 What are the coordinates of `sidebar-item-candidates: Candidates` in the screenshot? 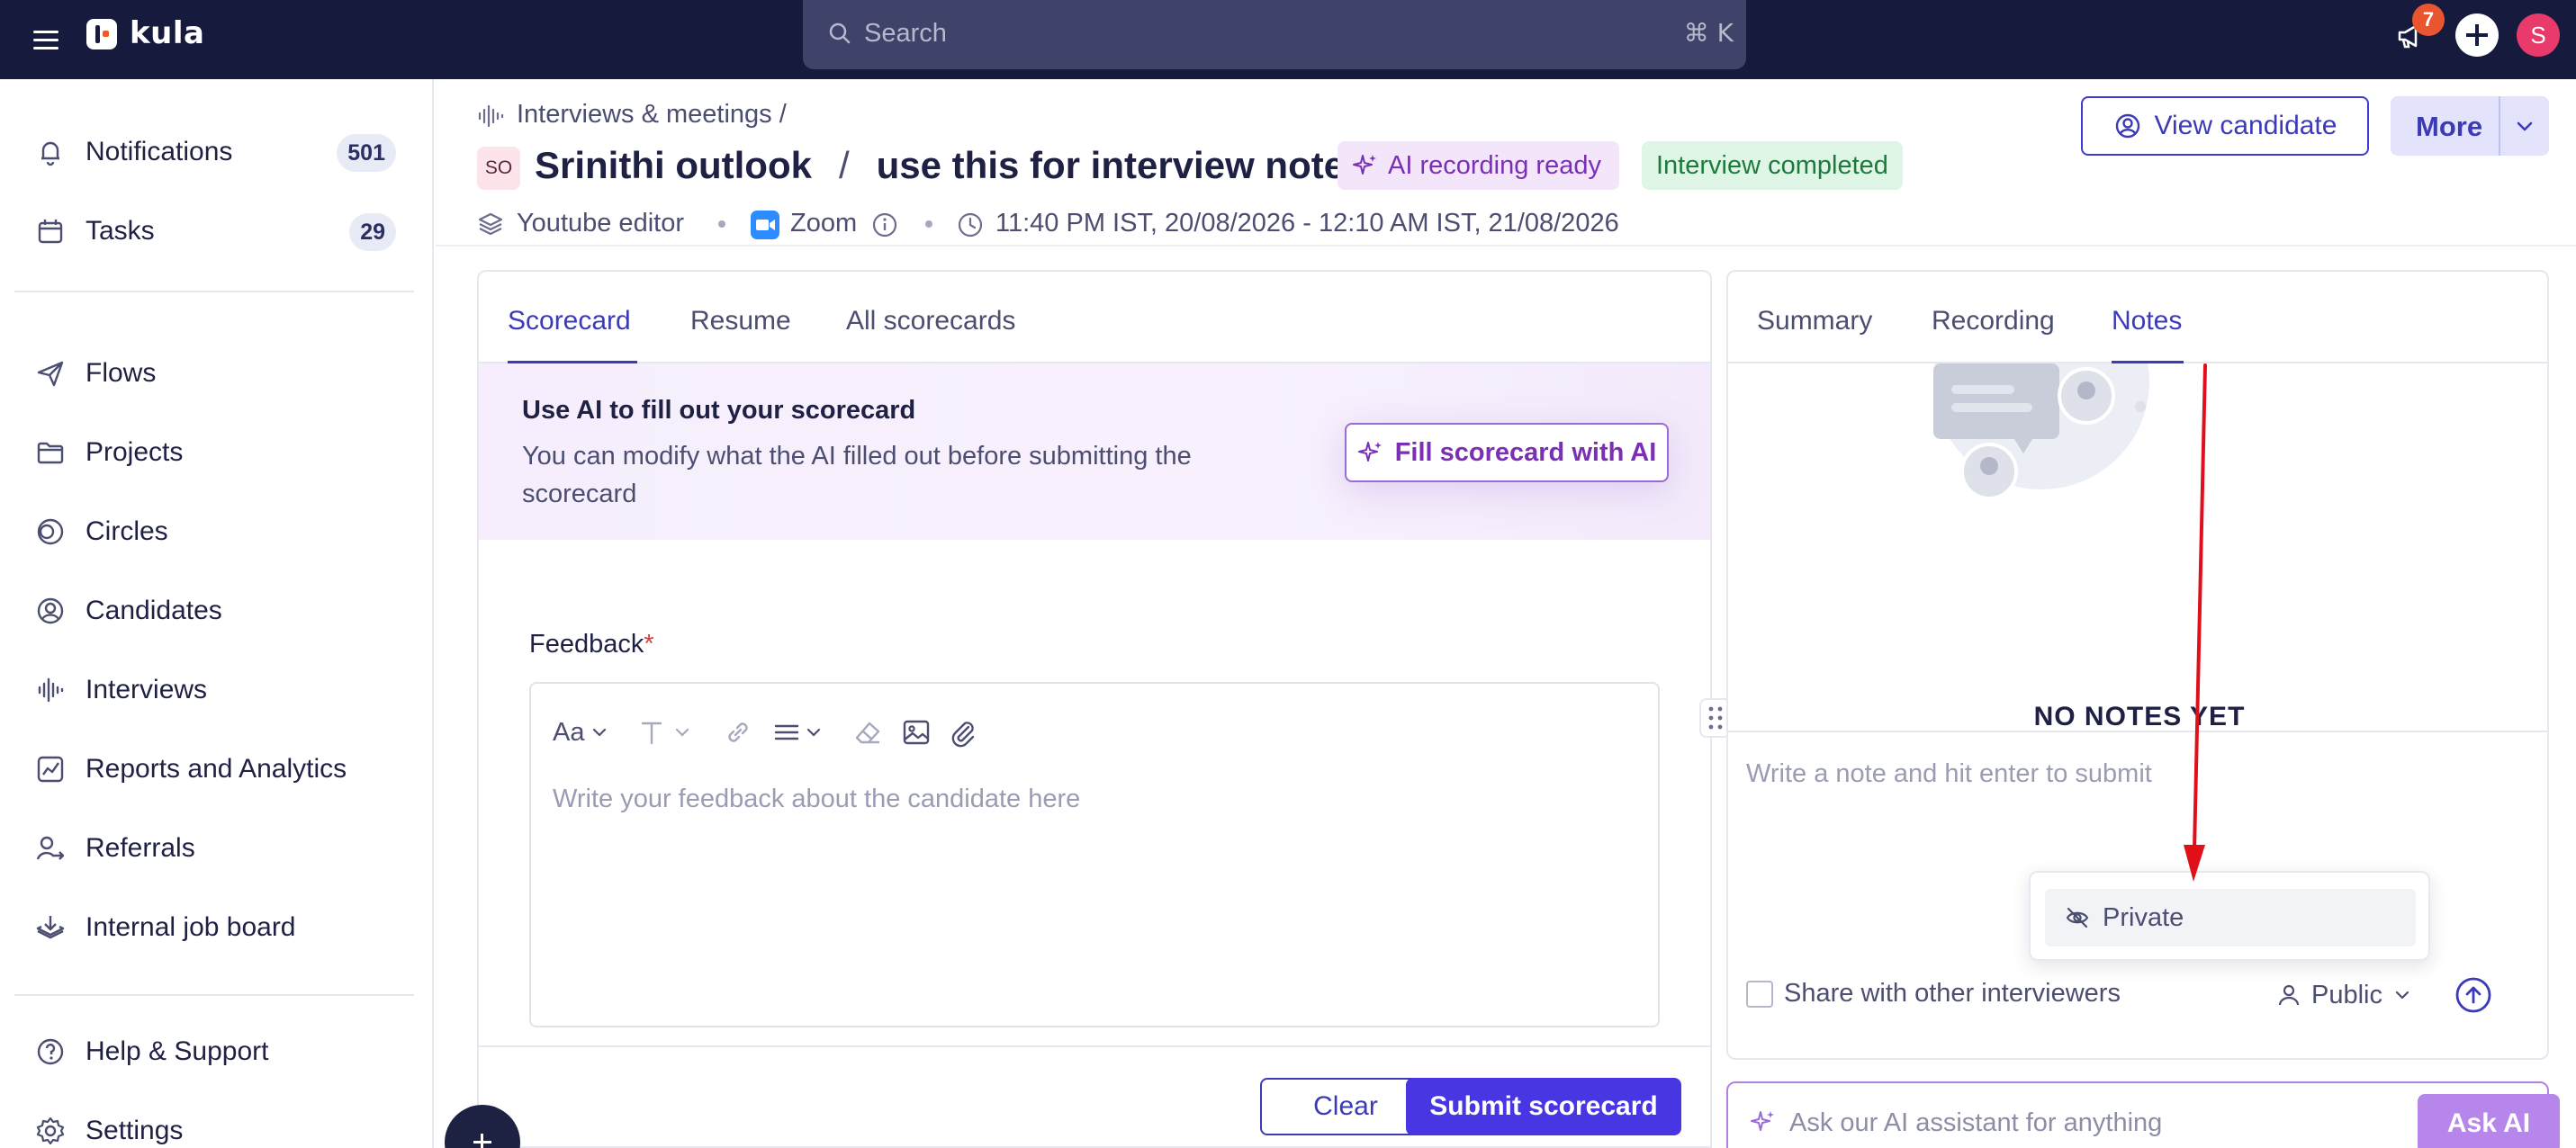 It's located at (216, 610).